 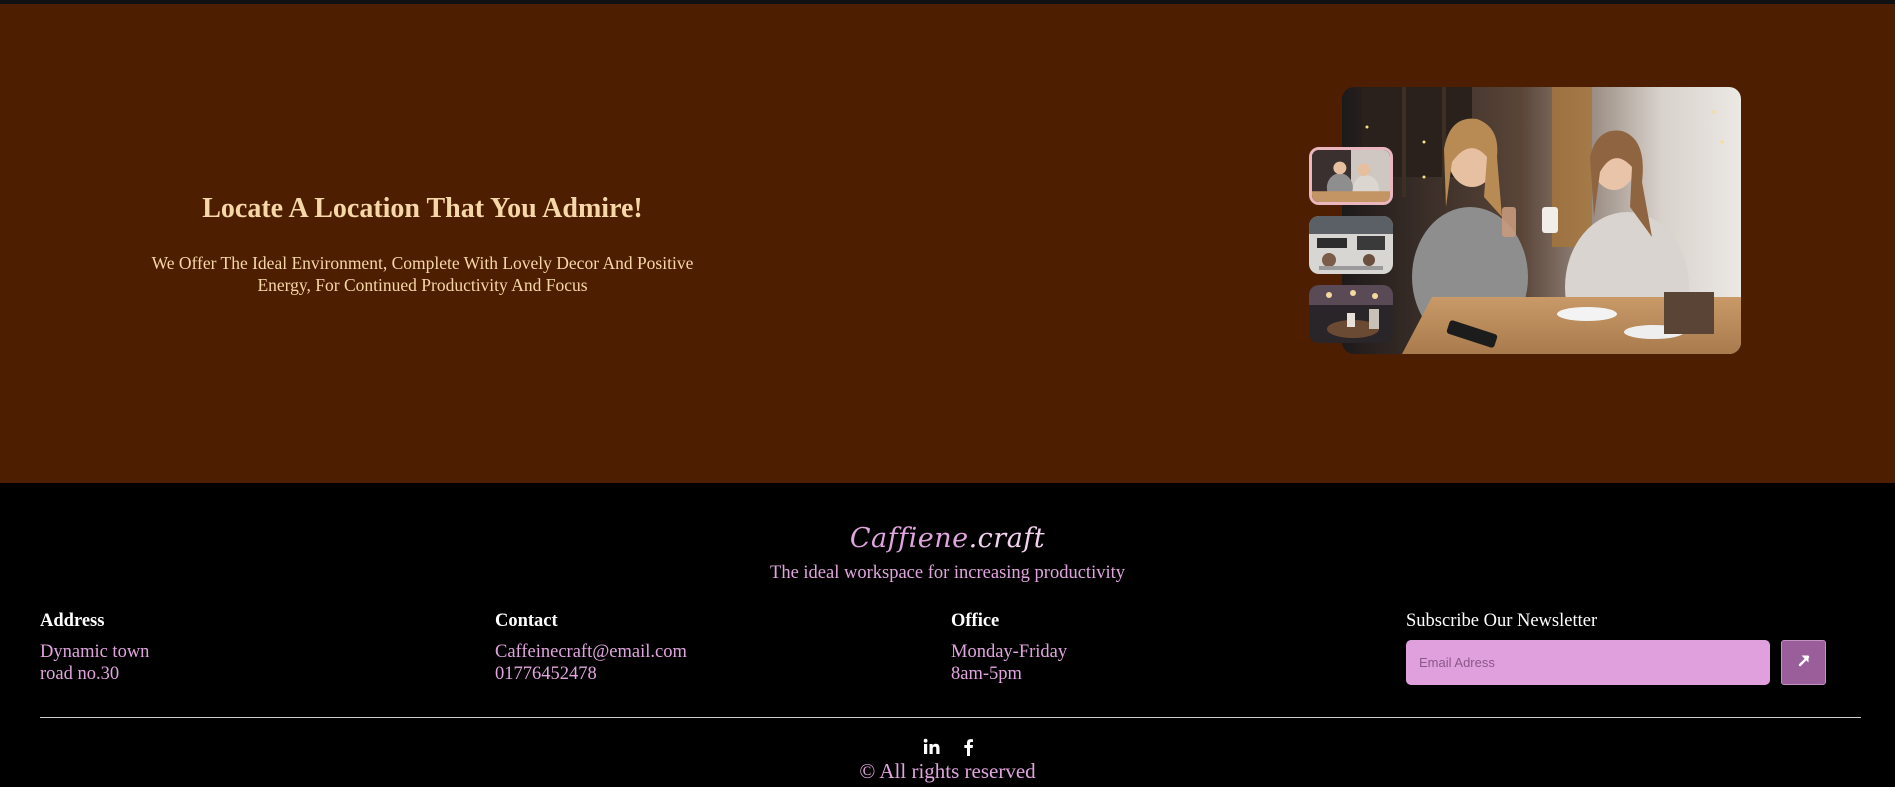 I want to click on address-heading: Address, so click(x=72, y=621).